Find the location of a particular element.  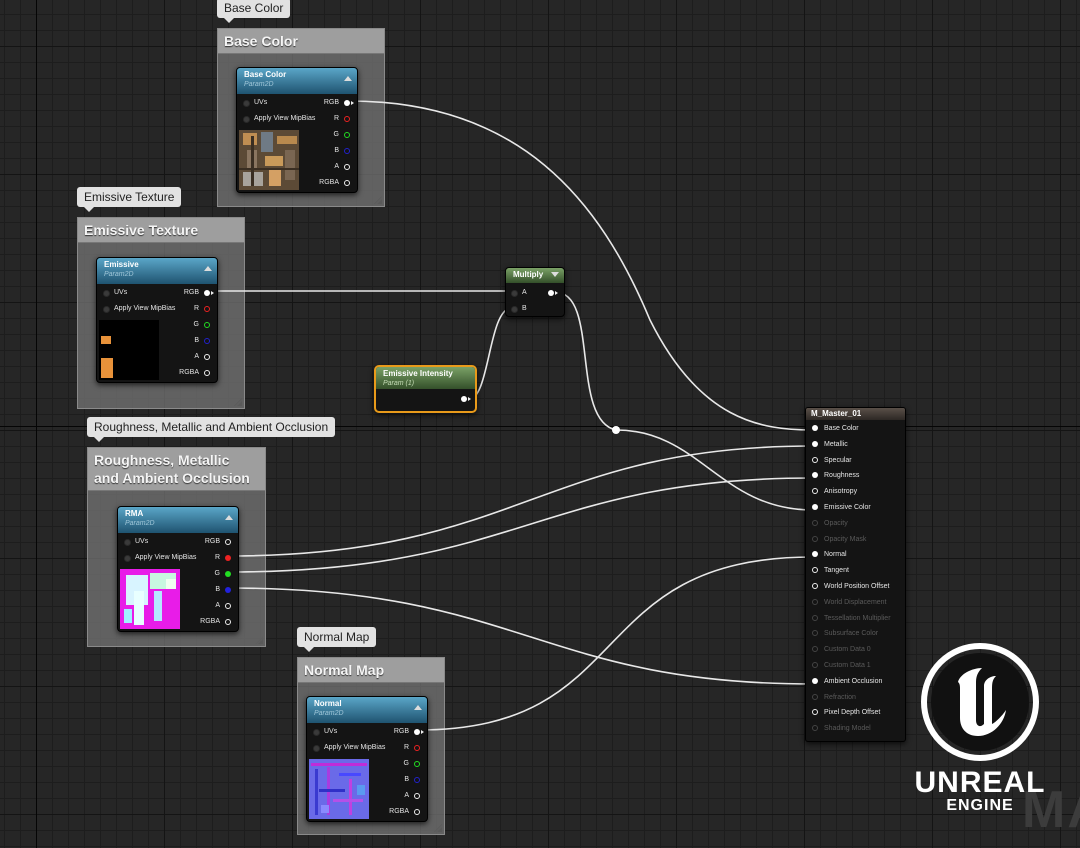

node-header: M_Master_01 is located at coordinates (855, 414).